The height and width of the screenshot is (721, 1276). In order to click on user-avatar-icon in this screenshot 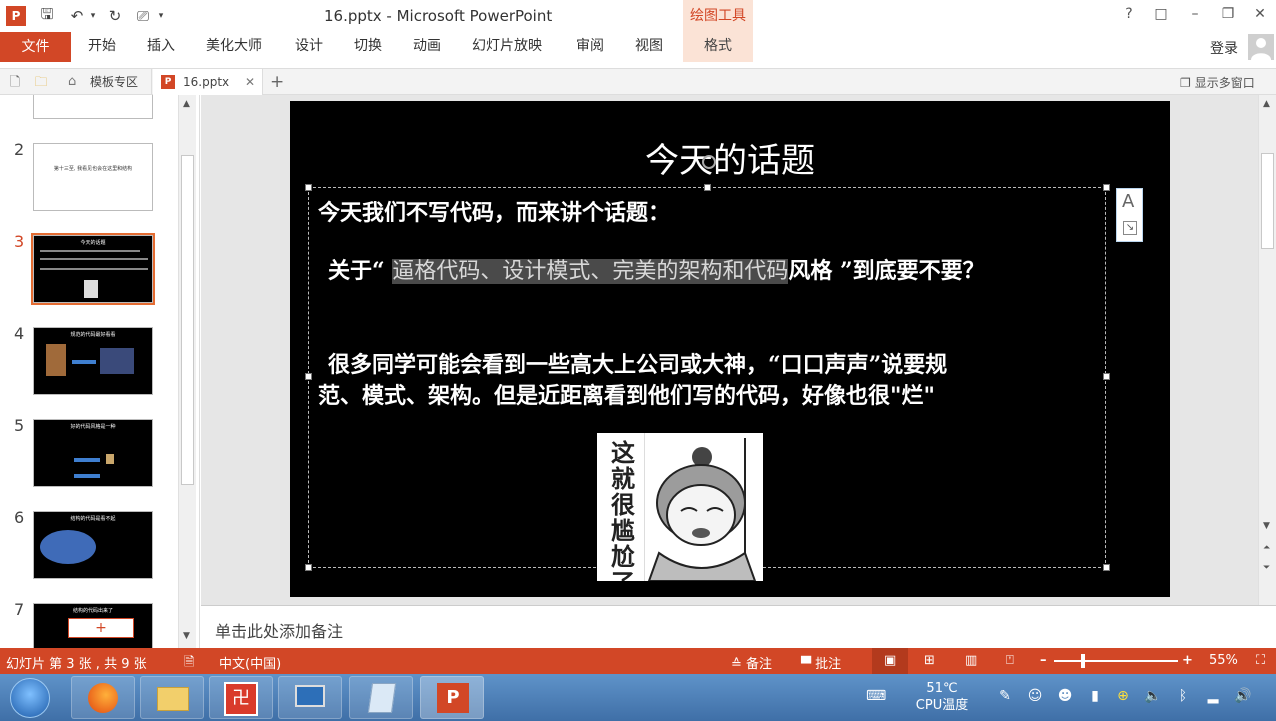, I will do `click(1261, 47)`.